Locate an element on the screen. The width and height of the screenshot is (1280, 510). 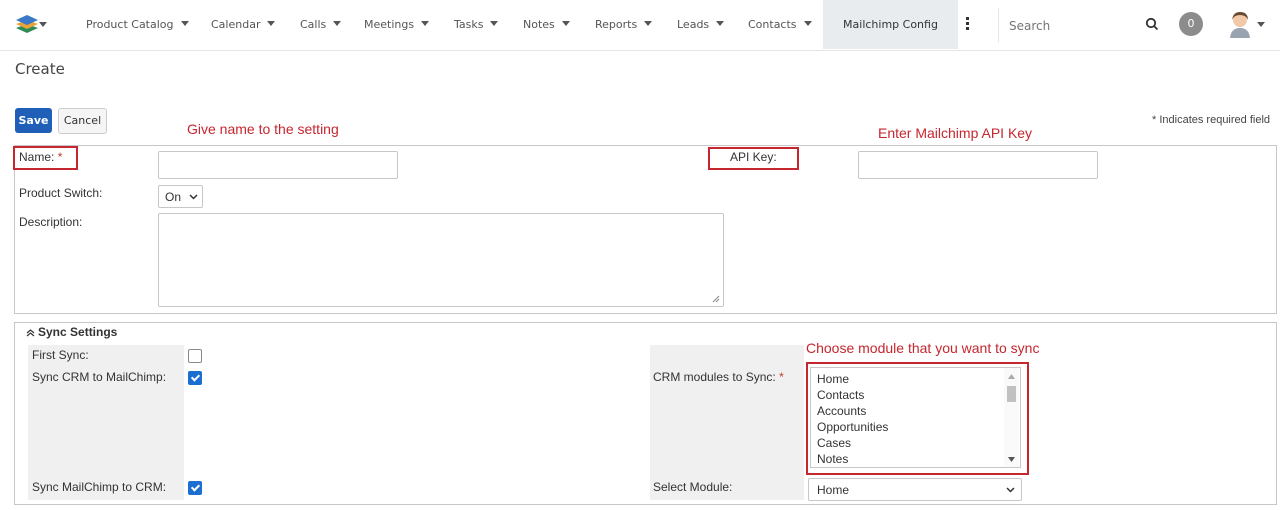
api-key-label: API Key: is located at coordinates (753, 157).